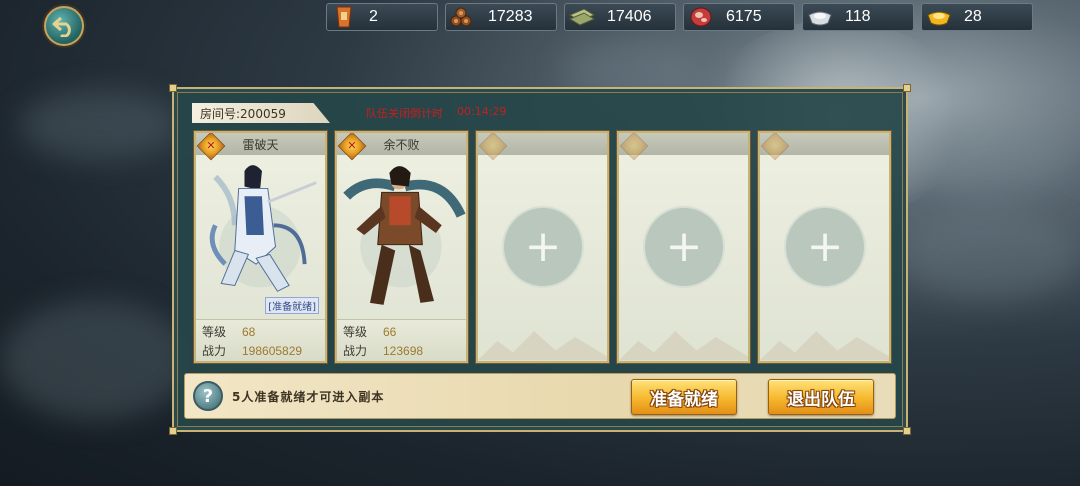  Describe the element at coordinates (261, 113) in the screenshot. I see `room-number: 房间号:200059` at that location.